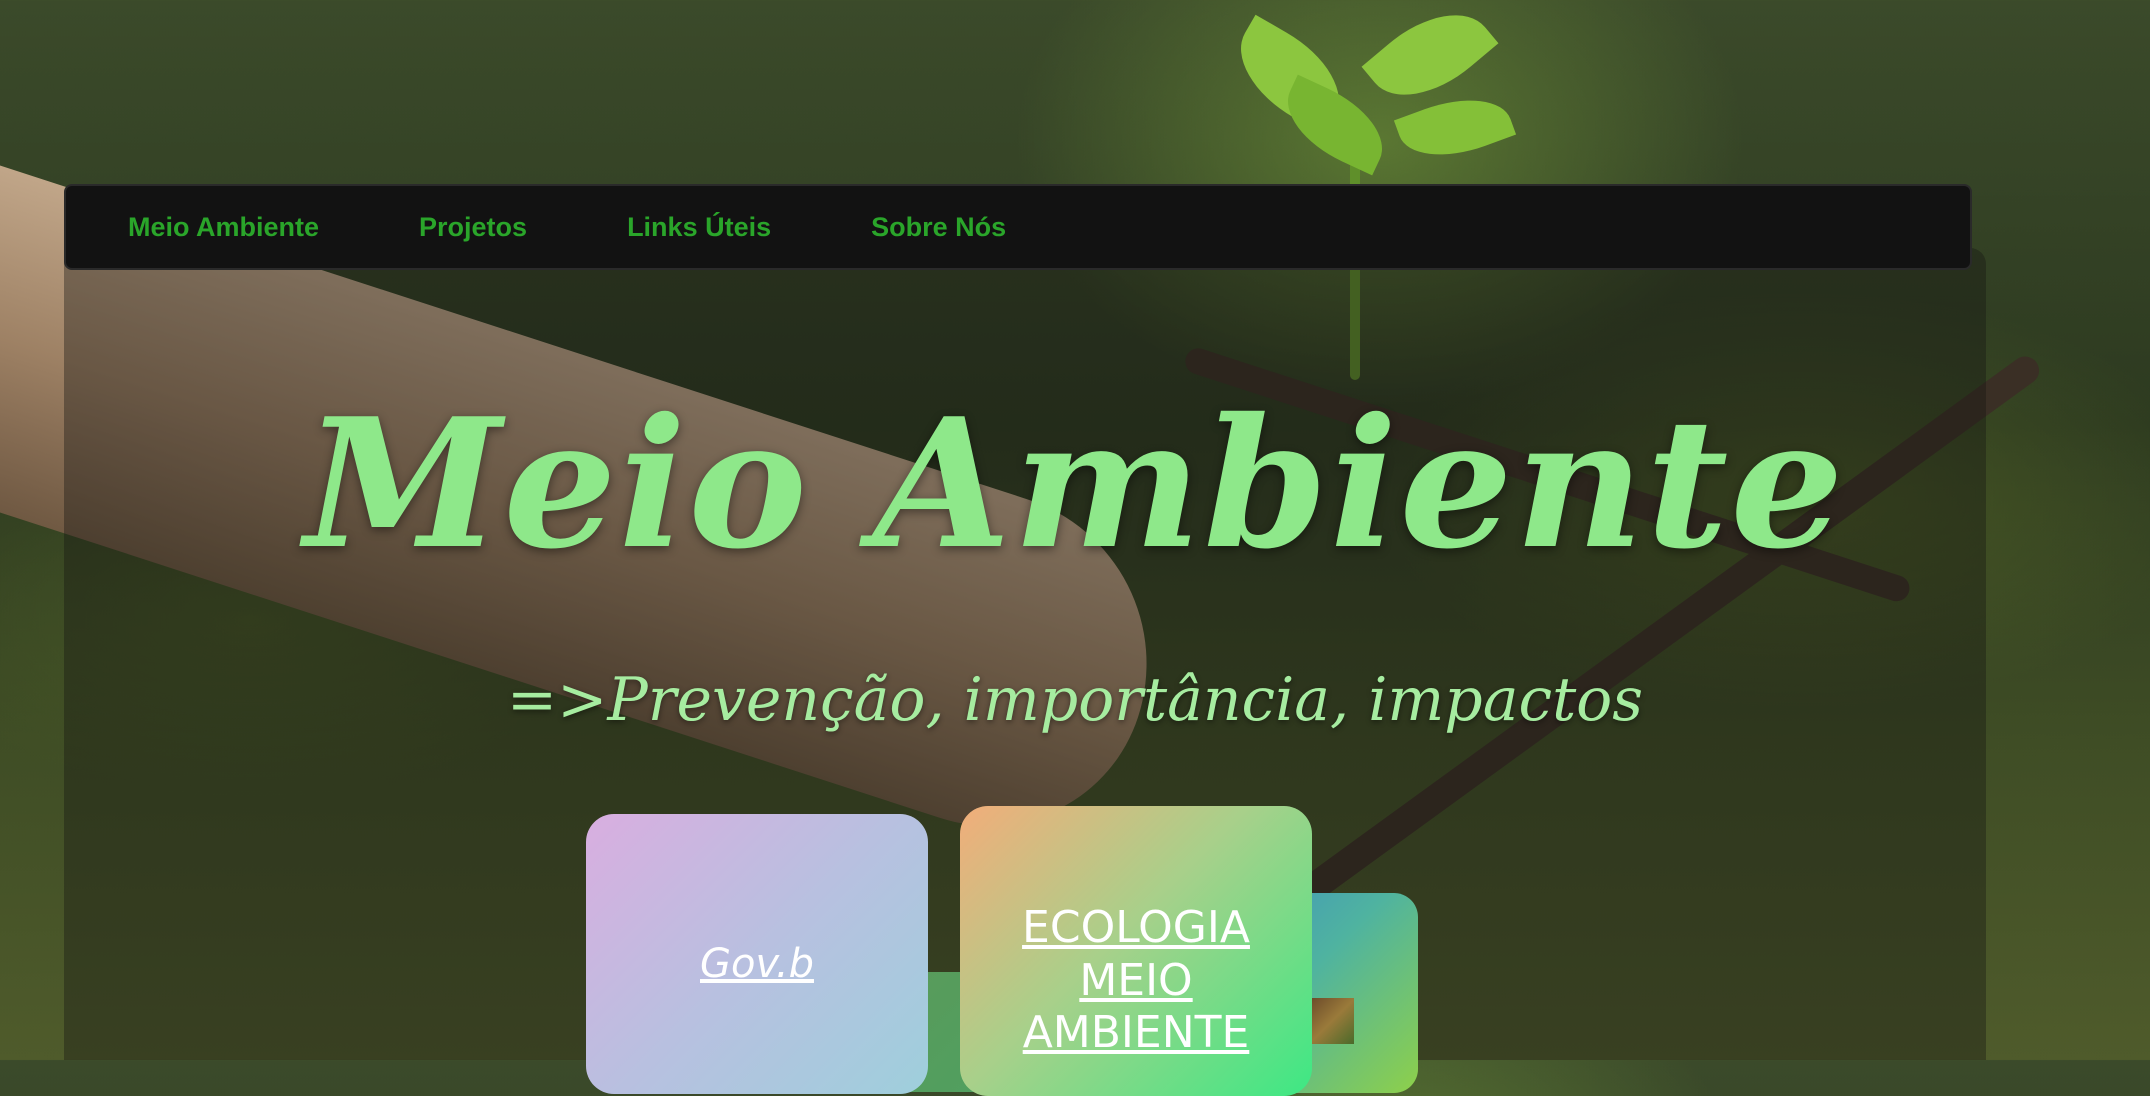  What do you see at coordinates (473, 227) in the screenshot?
I see `nav-link-projetos: Projetos` at bounding box center [473, 227].